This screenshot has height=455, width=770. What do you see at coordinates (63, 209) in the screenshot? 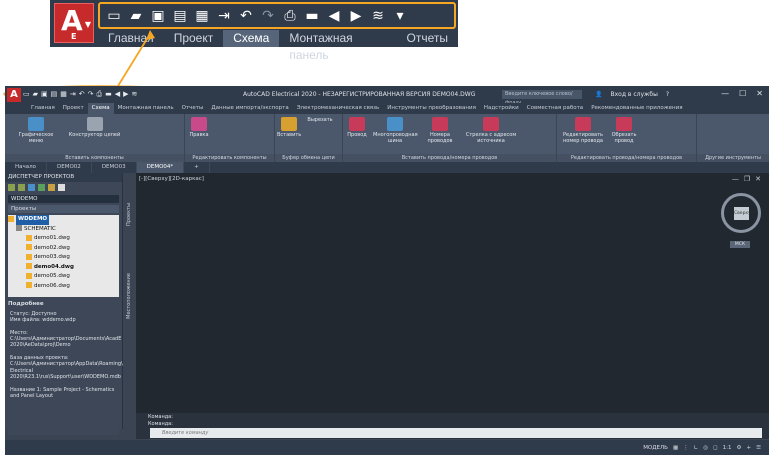
I see `projects-dropdown: Проекты` at bounding box center [63, 209].